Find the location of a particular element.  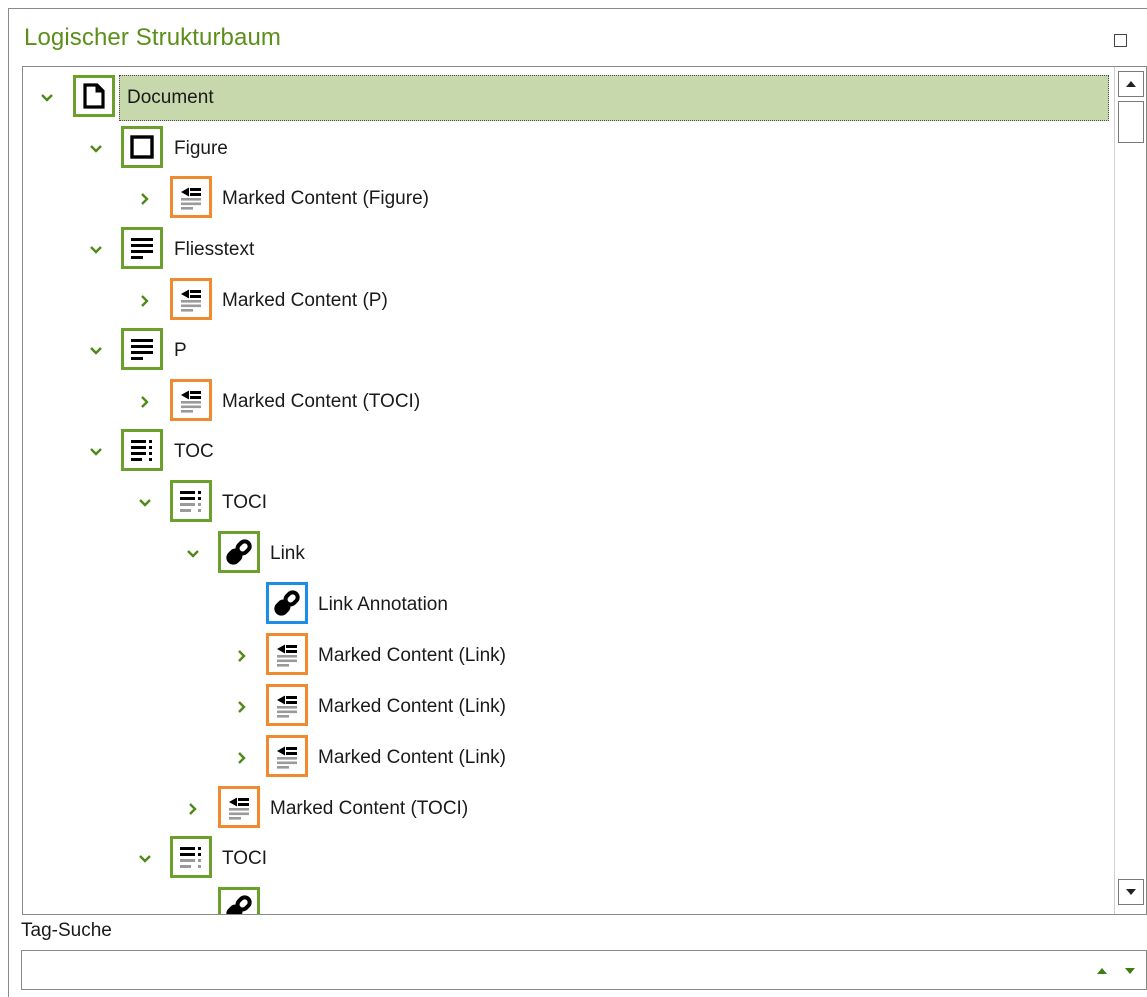

search-next-icon is located at coordinates (1130, 971).